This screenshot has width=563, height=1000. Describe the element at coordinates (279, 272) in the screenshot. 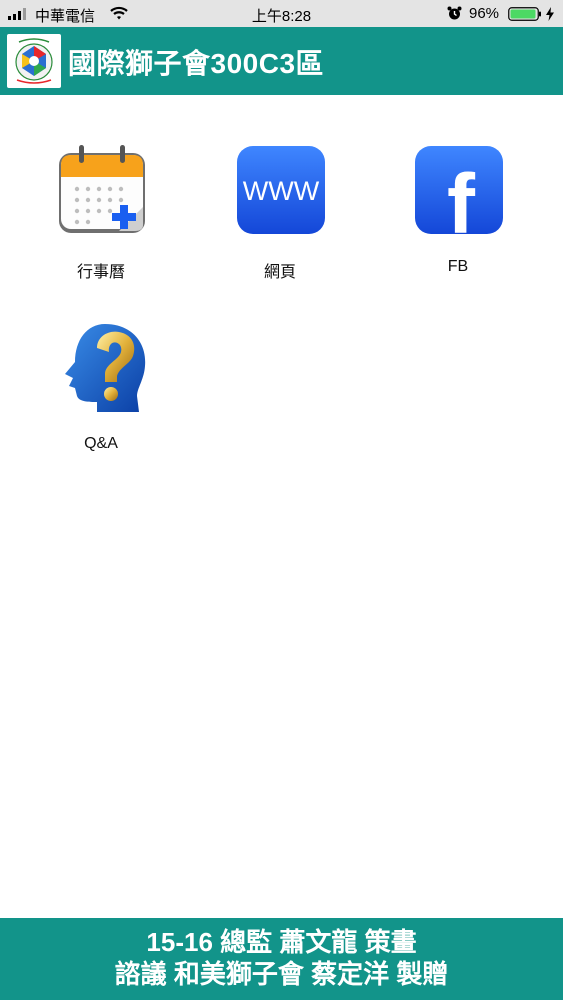

I see `app-label-website: 網頁` at that location.